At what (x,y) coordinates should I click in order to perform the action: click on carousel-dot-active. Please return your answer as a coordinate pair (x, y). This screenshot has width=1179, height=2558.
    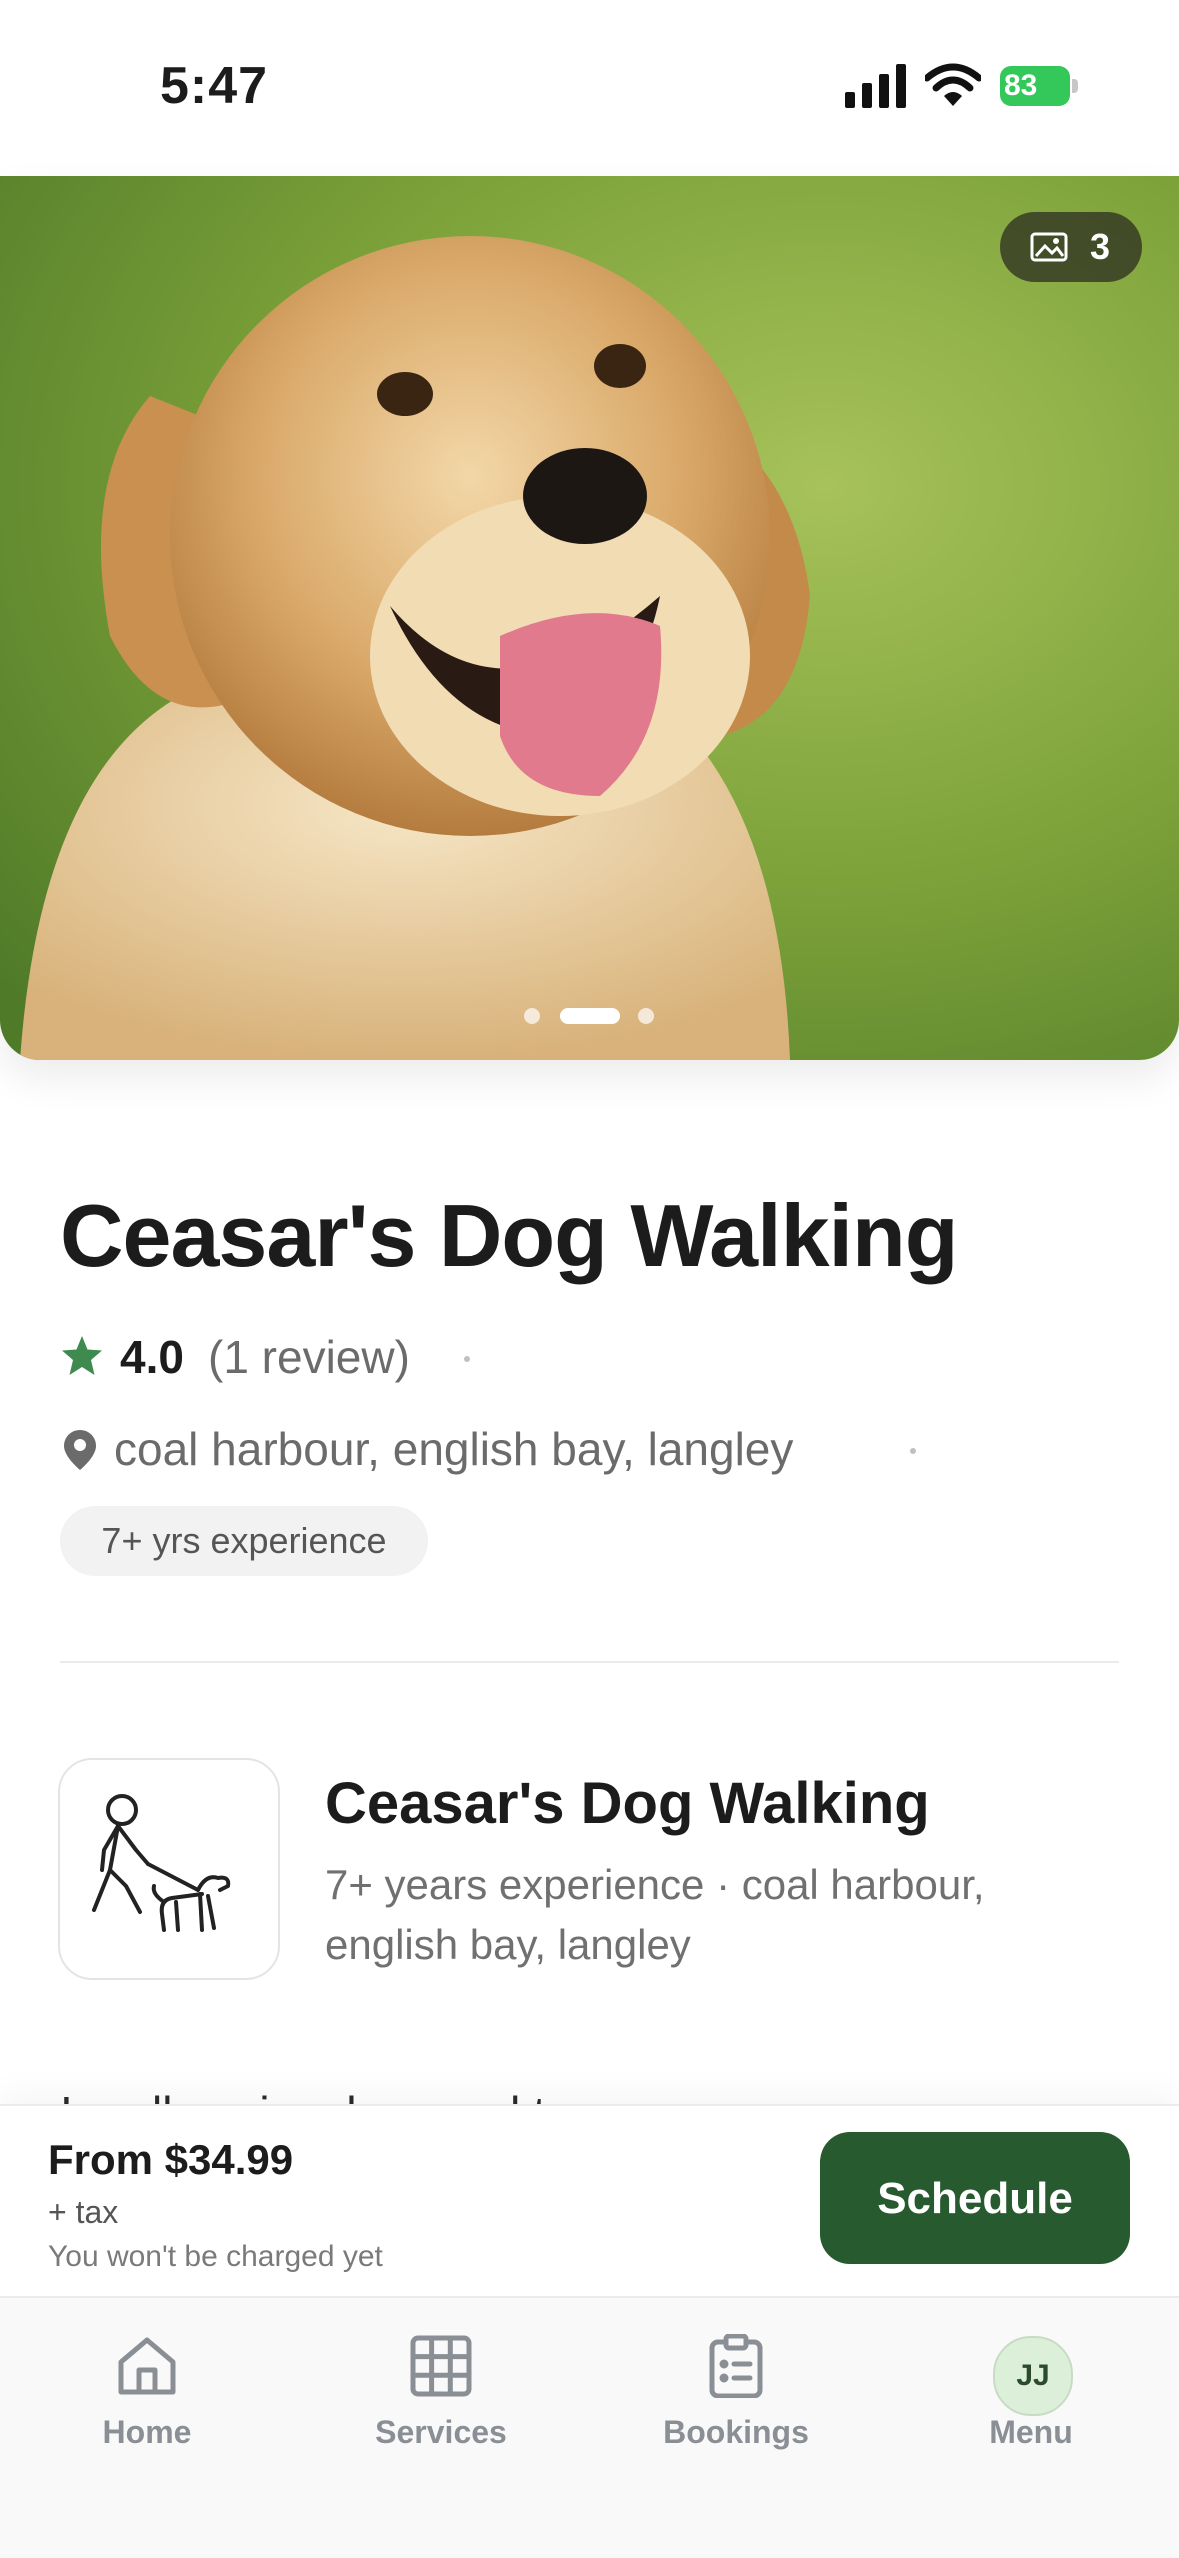
    Looking at the image, I should click on (590, 1016).